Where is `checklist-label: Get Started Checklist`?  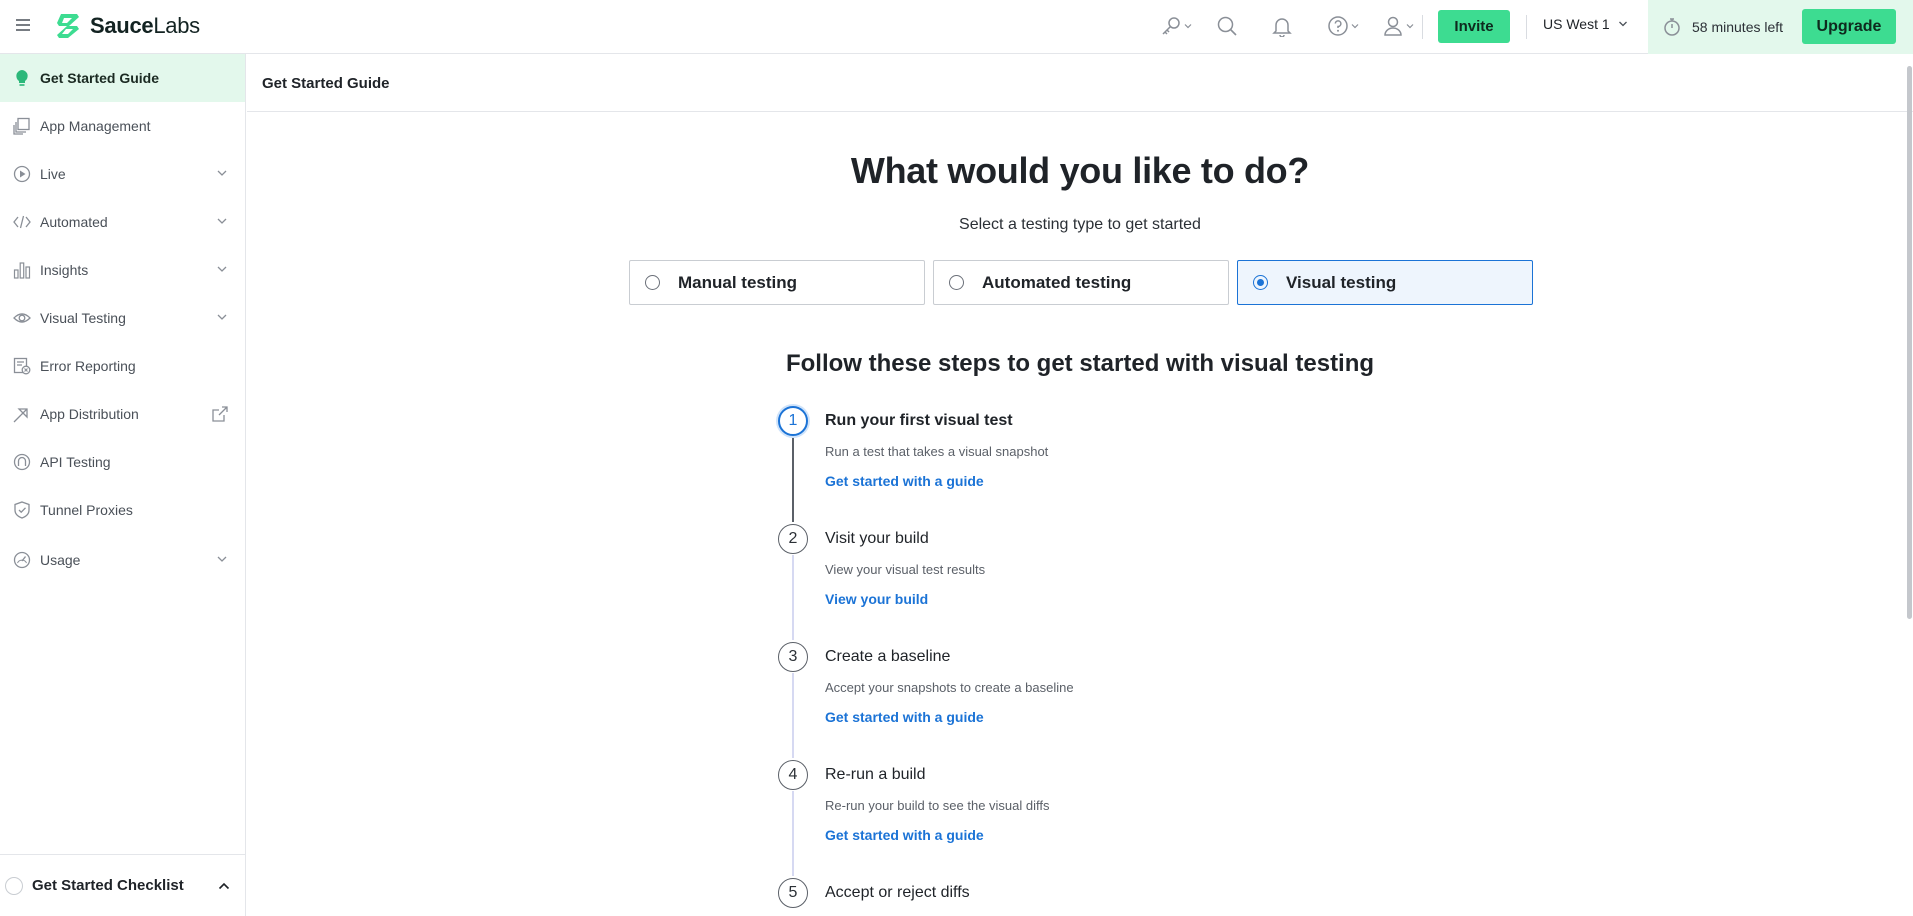 checklist-label: Get Started Checklist is located at coordinates (108, 885).